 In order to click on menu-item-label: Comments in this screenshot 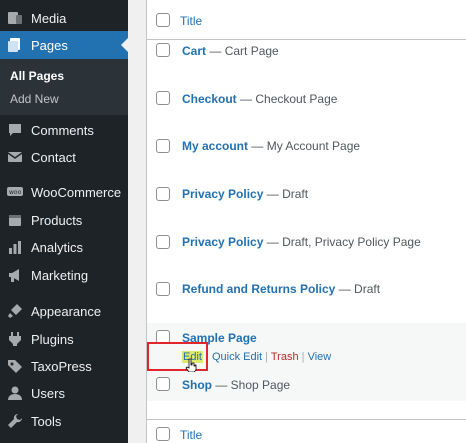, I will do `click(62, 130)`.